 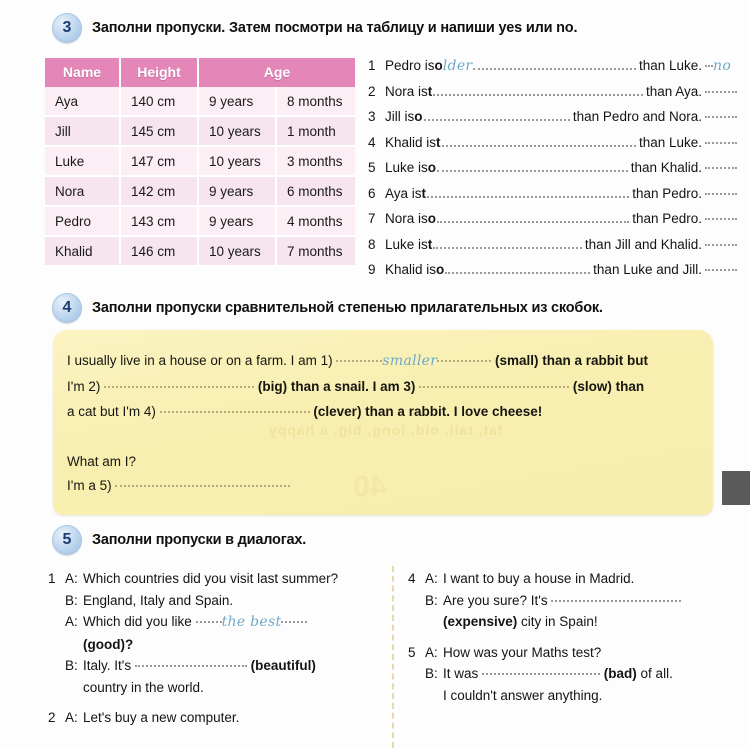 What do you see at coordinates (283, 665) in the screenshot?
I see `dialogue-prompt-word: (beautiful)` at bounding box center [283, 665].